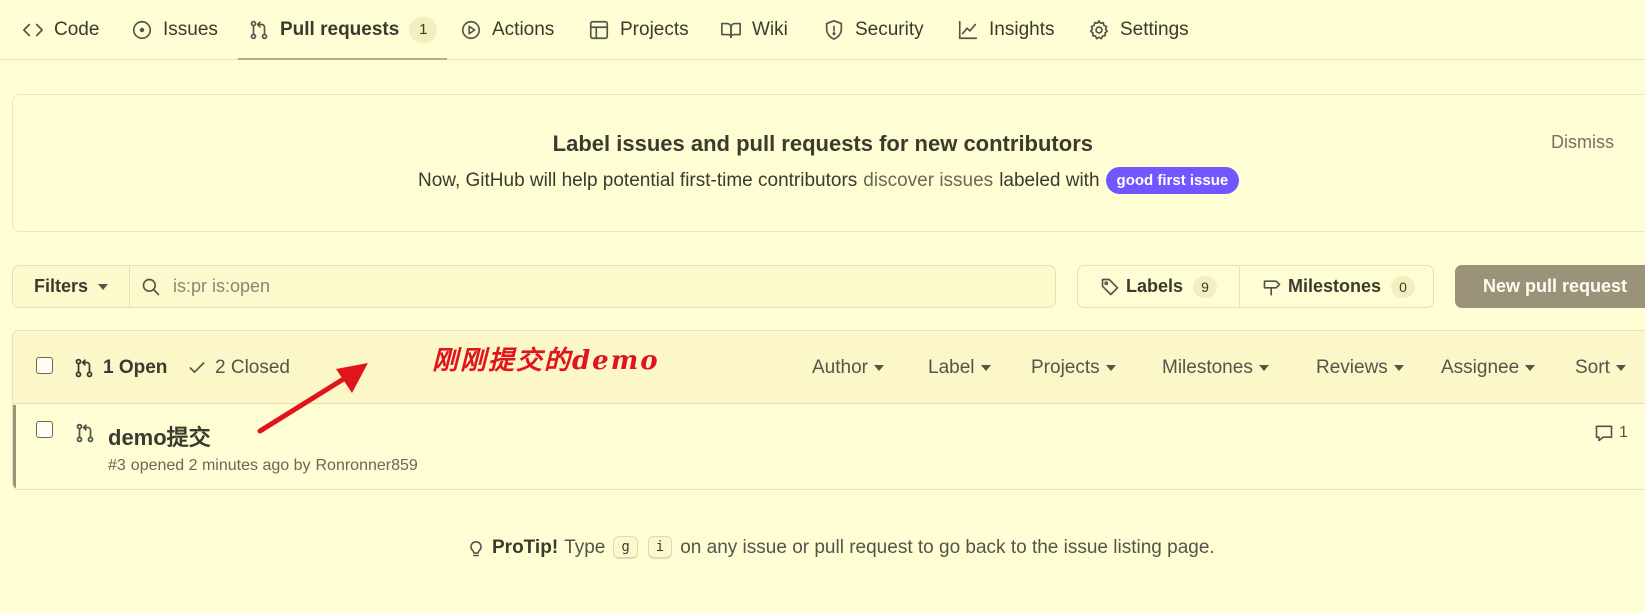 The width and height of the screenshot is (1645, 613). I want to click on tag-icon, so click(1110, 286).